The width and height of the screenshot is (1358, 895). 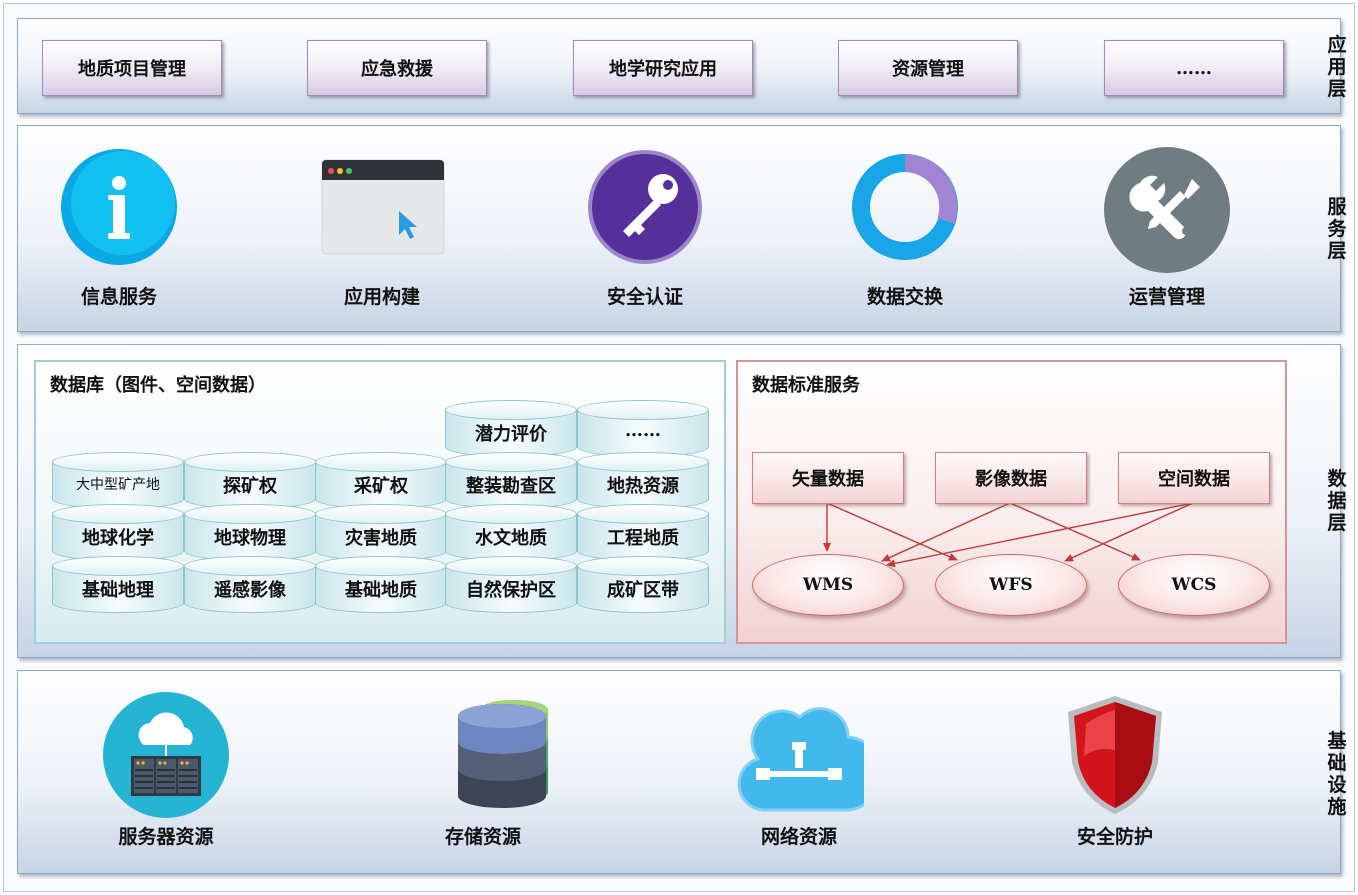 What do you see at coordinates (1114, 837) in the screenshot?
I see `infra-security-label: 安全防护` at bounding box center [1114, 837].